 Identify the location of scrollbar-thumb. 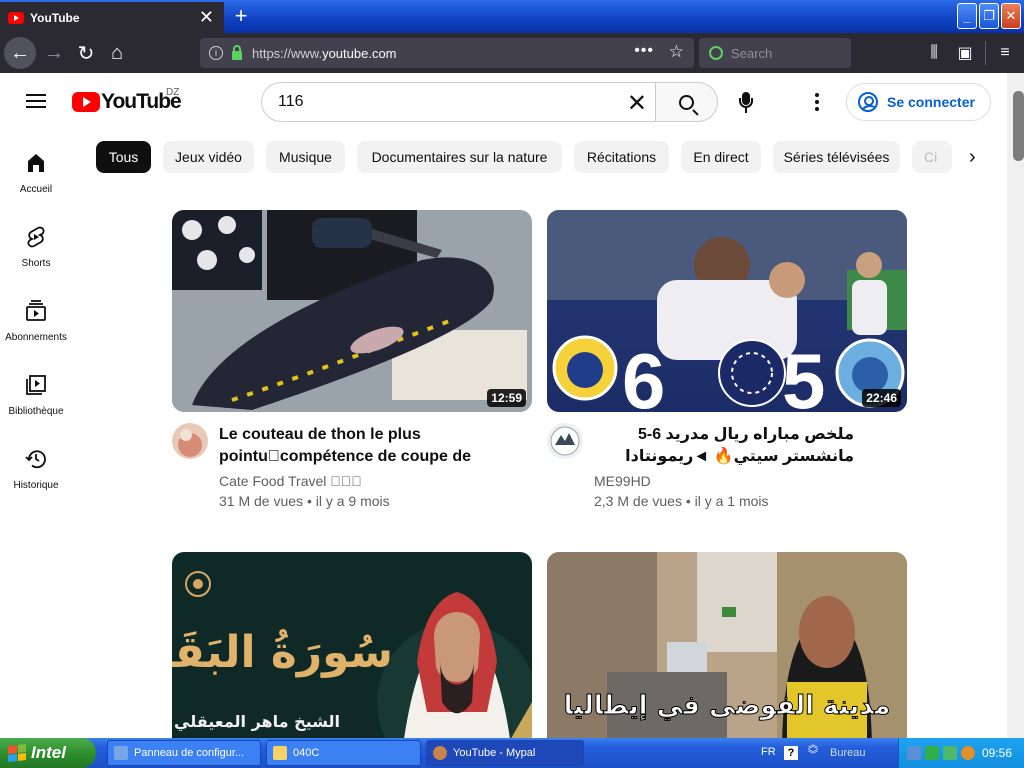
(1018, 126).